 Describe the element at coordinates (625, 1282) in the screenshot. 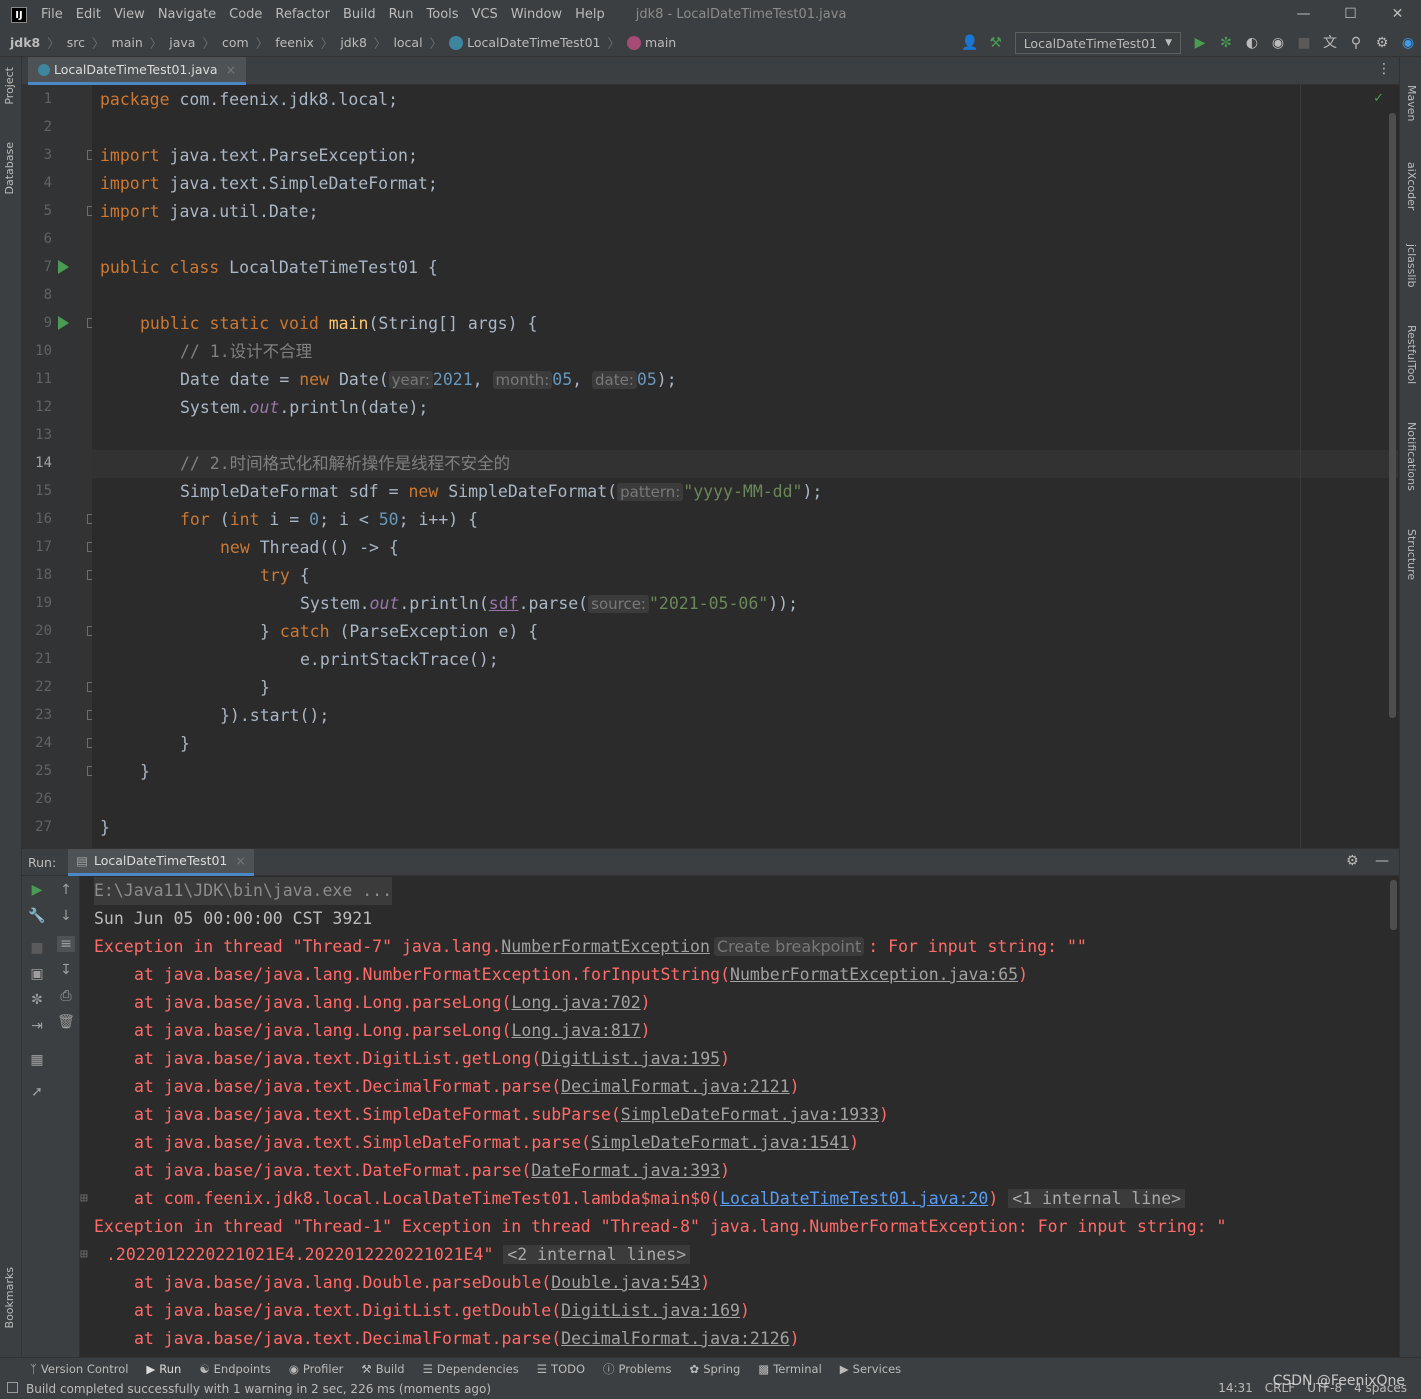

I see `console-link: Double.java:543` at that location.